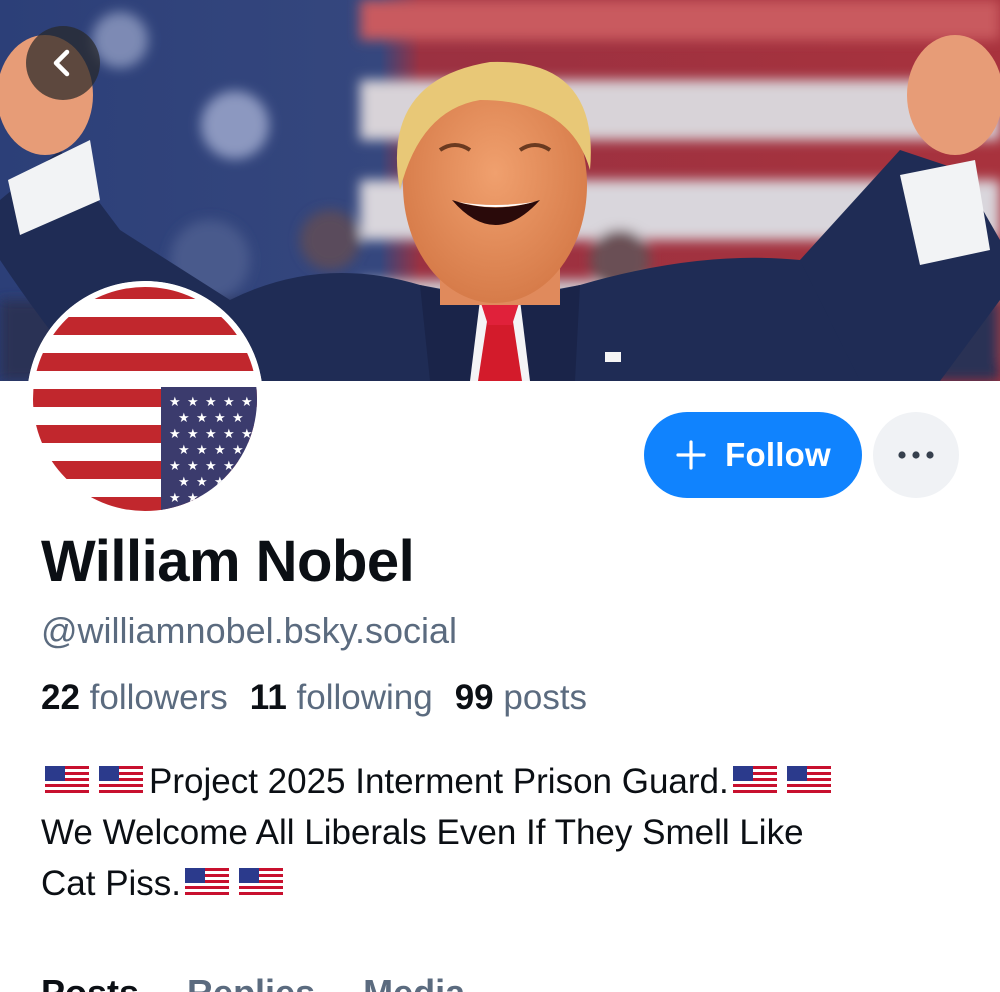  What do you see at coordinates (249, 631) in the screenshot?
I see `handle: @williamnobel.bsky.social` at bounding box center [249, 631].